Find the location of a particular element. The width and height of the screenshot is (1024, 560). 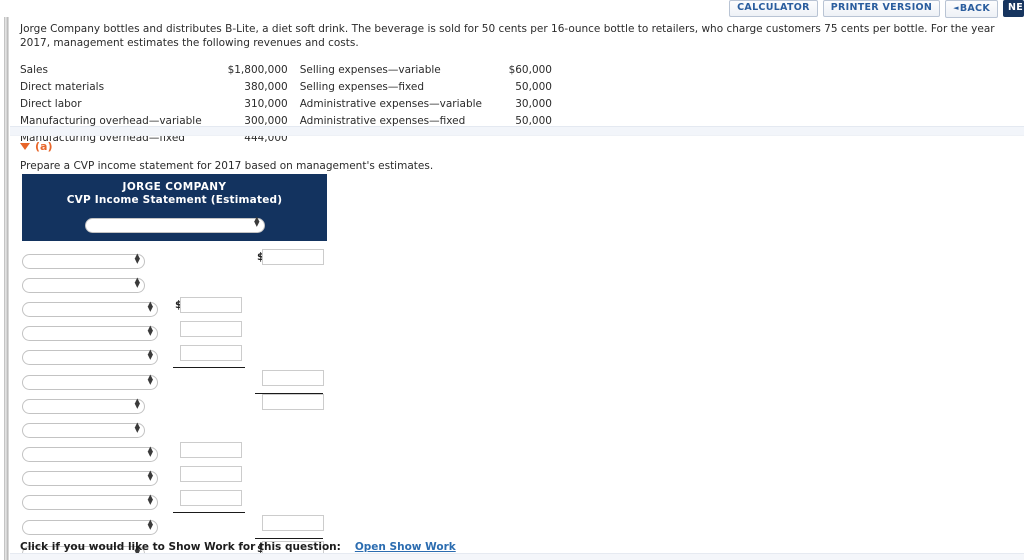

figure-value: 380,000 is located at coordinates (266, 87).